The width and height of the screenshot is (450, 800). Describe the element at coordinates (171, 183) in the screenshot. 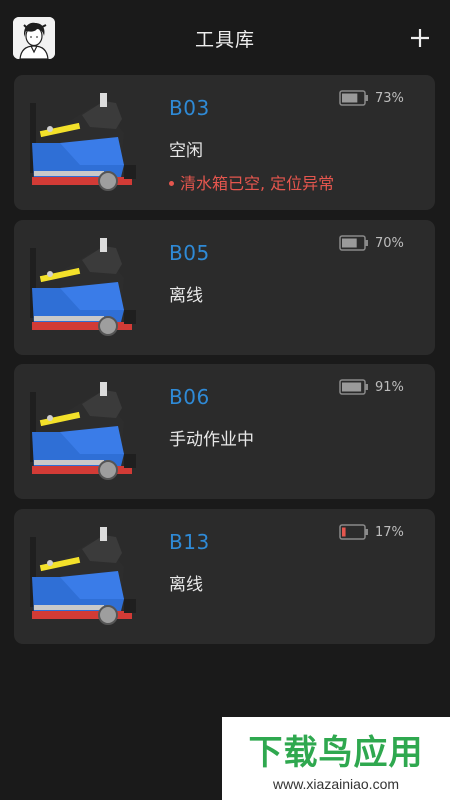

I see `alert-dot-icon` at that location.